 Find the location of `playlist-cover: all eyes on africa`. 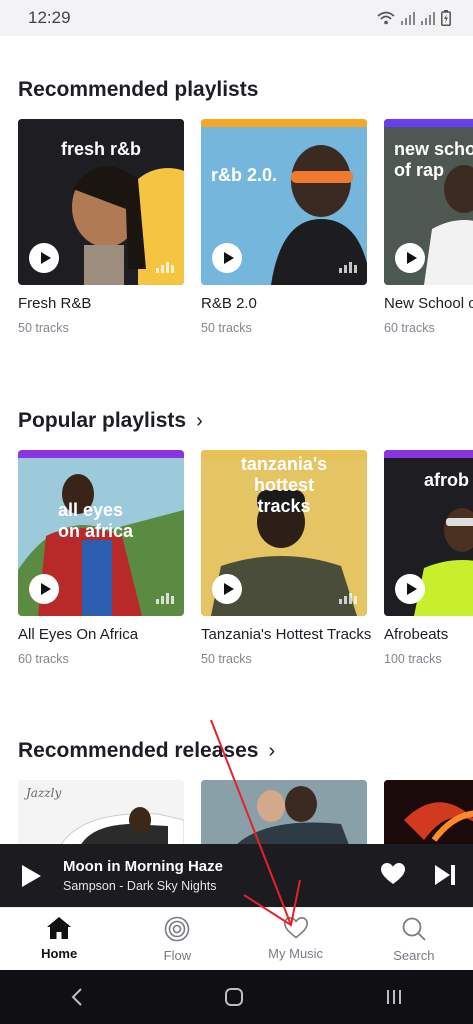

playlist-cover: all eyes on africa is located at coordinates (101, 533).